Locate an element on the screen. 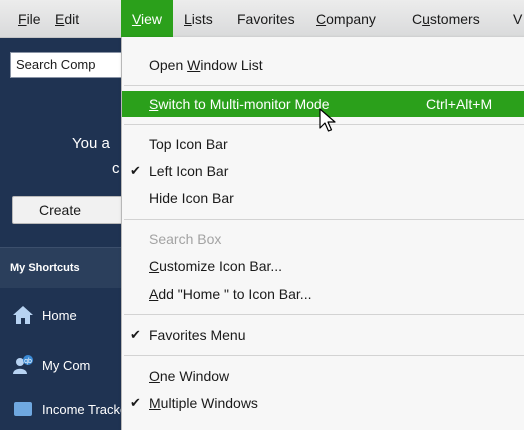  menu-company-mnemonic: C is located at coordinates (321, 19).